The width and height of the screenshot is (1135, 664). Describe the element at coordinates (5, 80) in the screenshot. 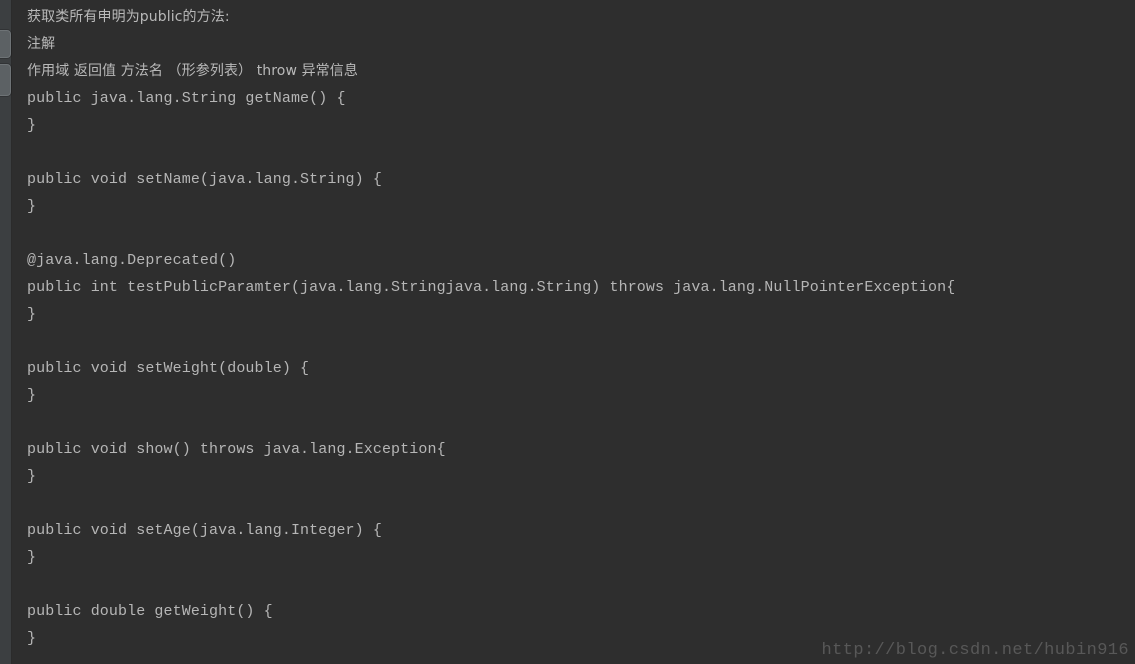

I see `stripe-button-favorites` at that location.